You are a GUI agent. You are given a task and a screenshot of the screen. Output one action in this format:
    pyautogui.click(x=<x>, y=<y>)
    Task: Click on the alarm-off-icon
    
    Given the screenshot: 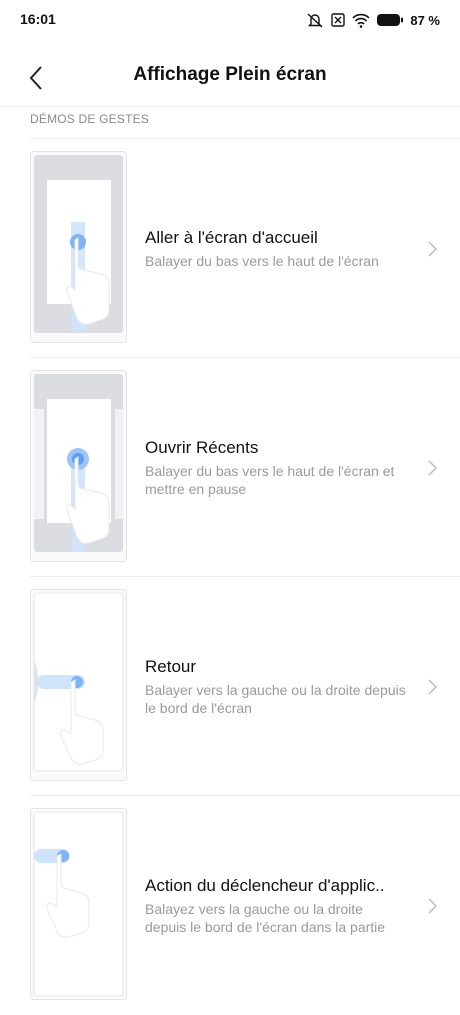 What is the action you would take?
    pyautogui.click(x=315, y=20)
    